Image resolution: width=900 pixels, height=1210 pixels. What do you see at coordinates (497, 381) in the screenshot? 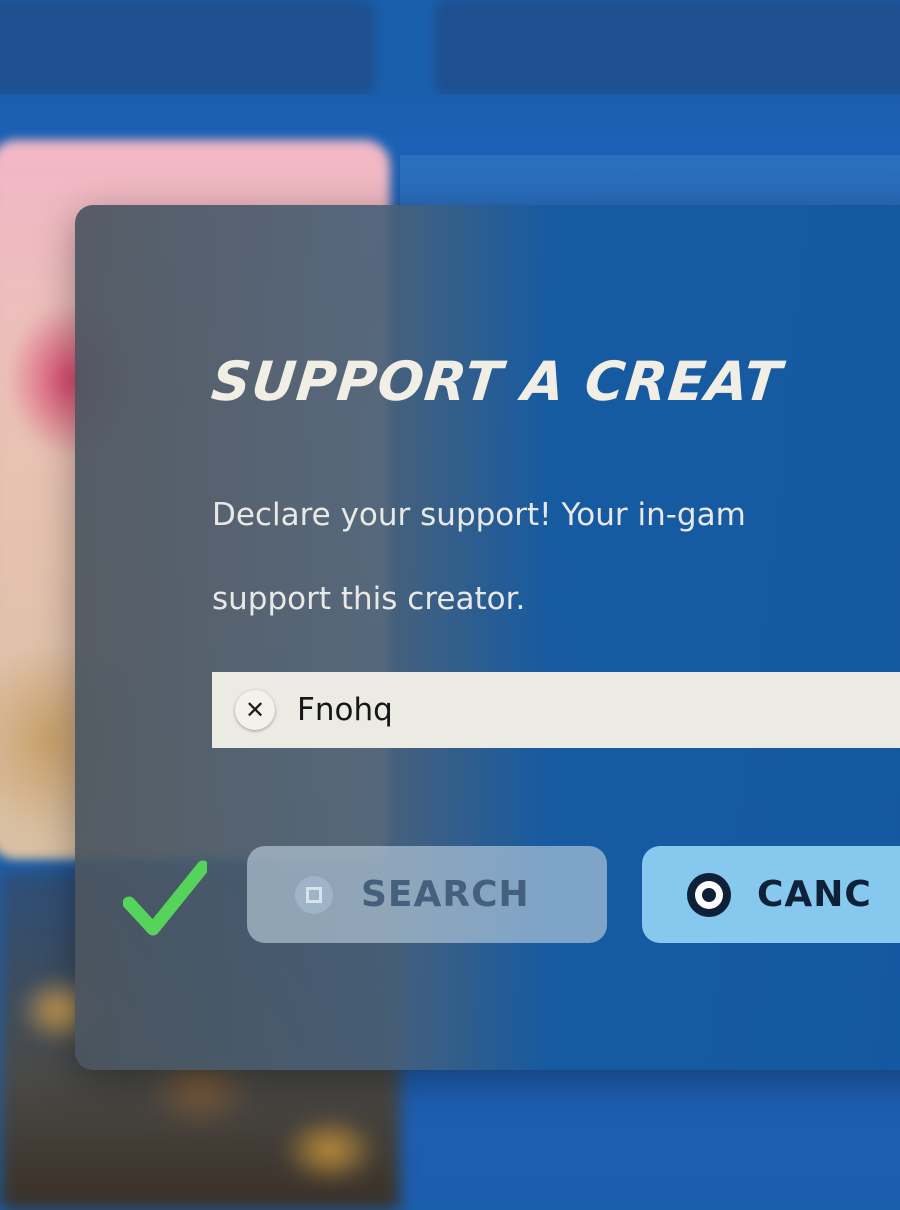
I see `dialog-title: SUPPORT A CREAT` at bounding box center [497, 381].